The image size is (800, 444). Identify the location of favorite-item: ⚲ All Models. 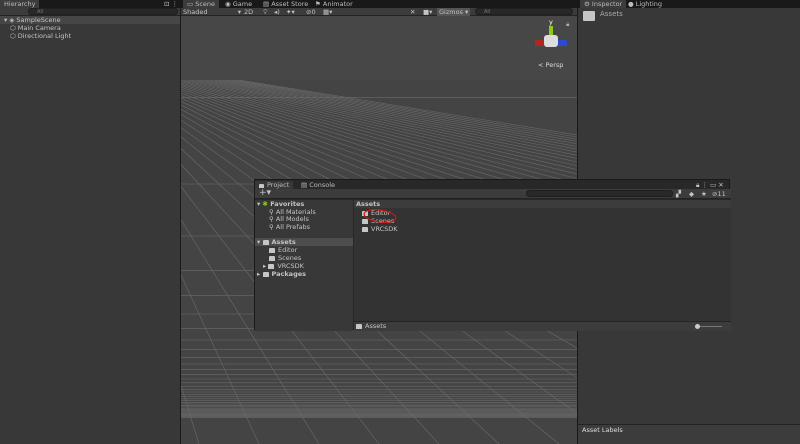
(289, 219).